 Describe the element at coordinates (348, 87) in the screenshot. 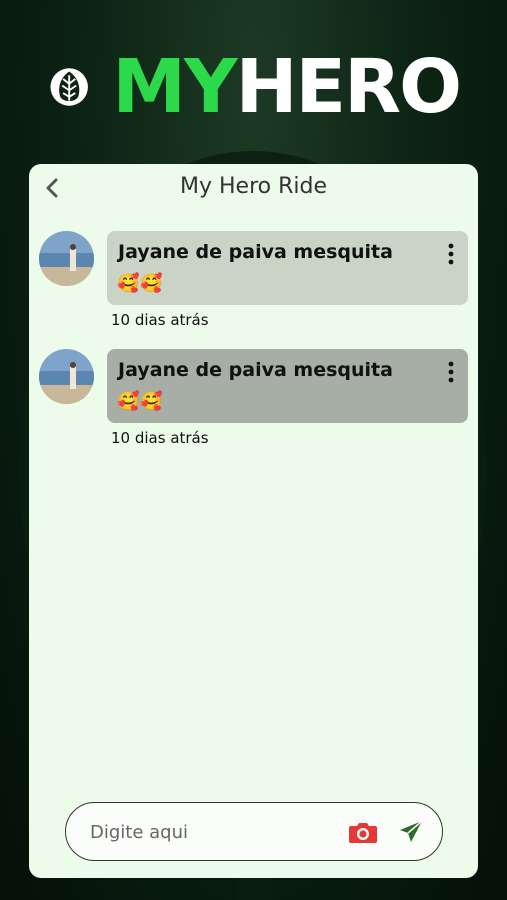

I see `brand-part-hero: HERO` at that location.